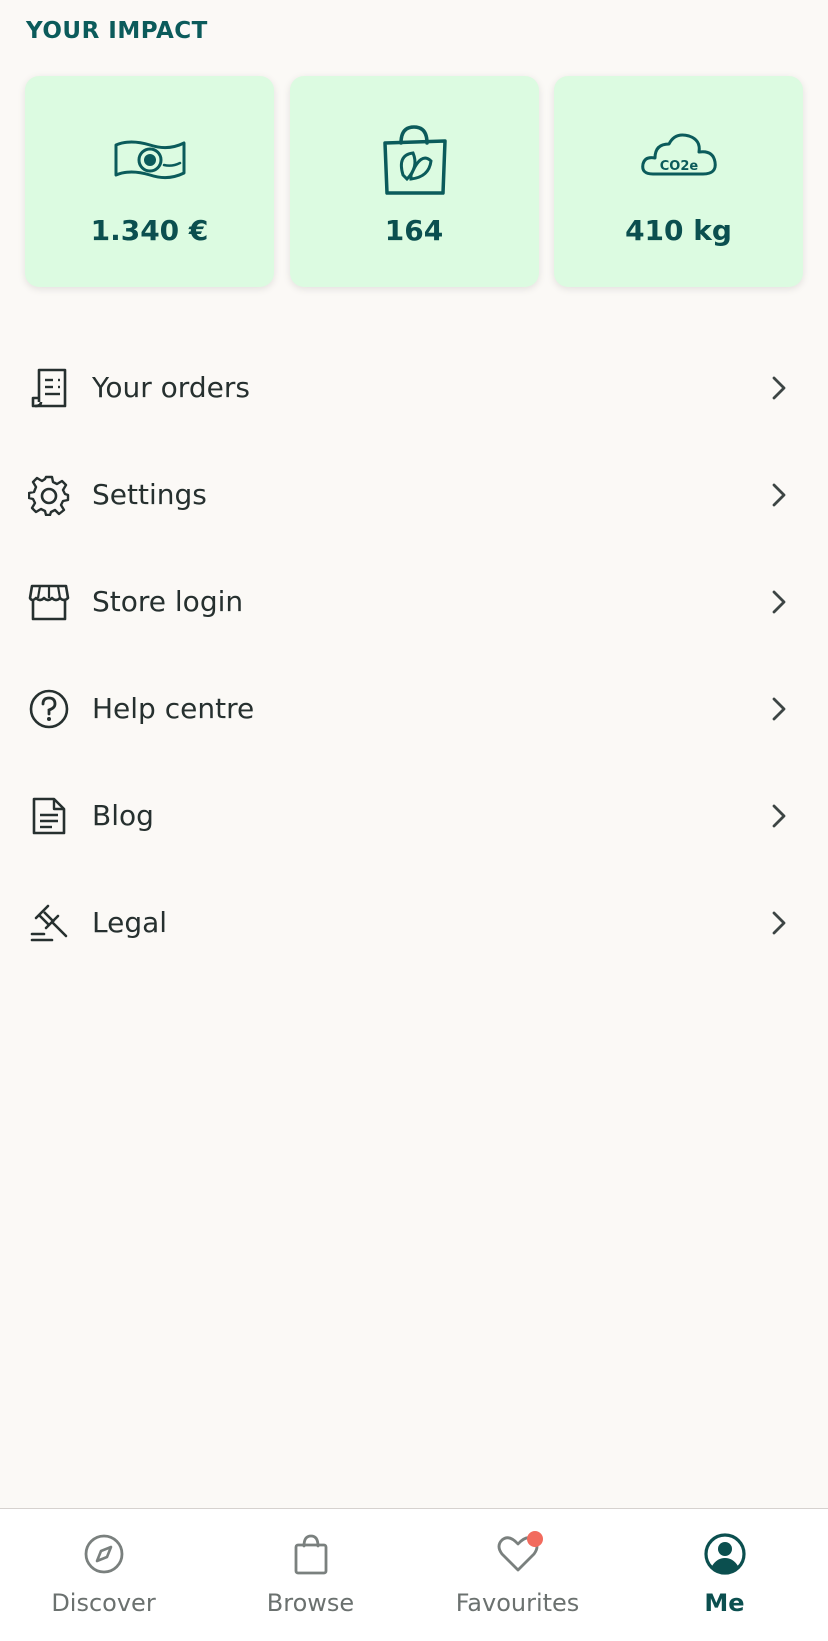  Describe the element at coordinates (49, 602) in the screenshot. I see `store-icon` at that location.